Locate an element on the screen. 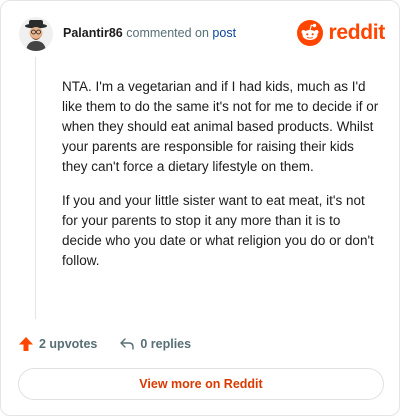 The image size is (400, 416). upvotes-count: 2 upvotes is located at coordinates (68, 344).